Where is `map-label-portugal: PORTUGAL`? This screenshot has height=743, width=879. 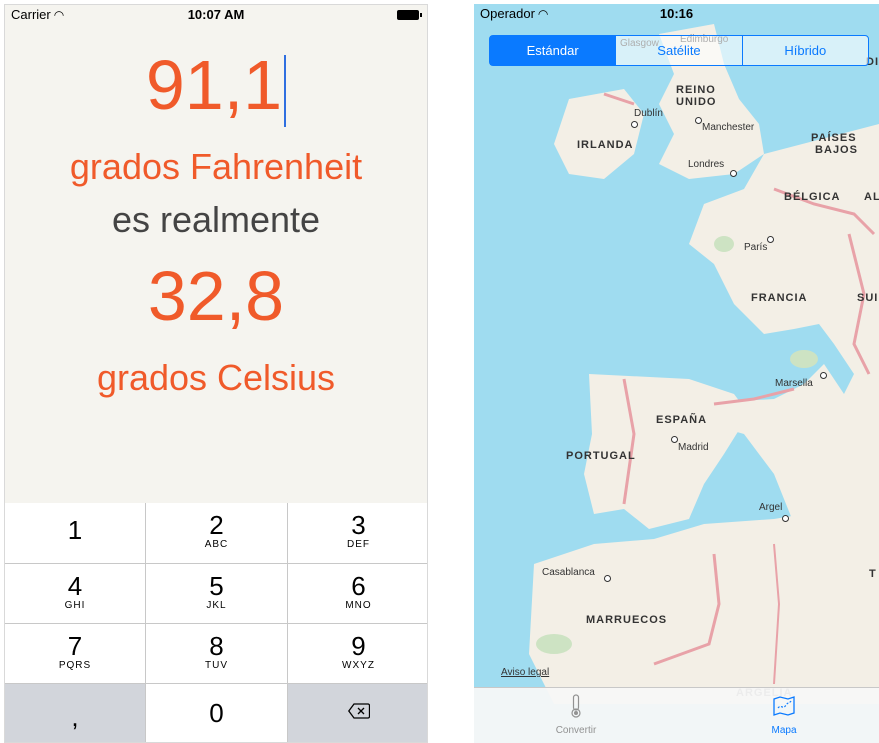
map-label-portugal: PORTUGAL is located at coordinates (601, 456).